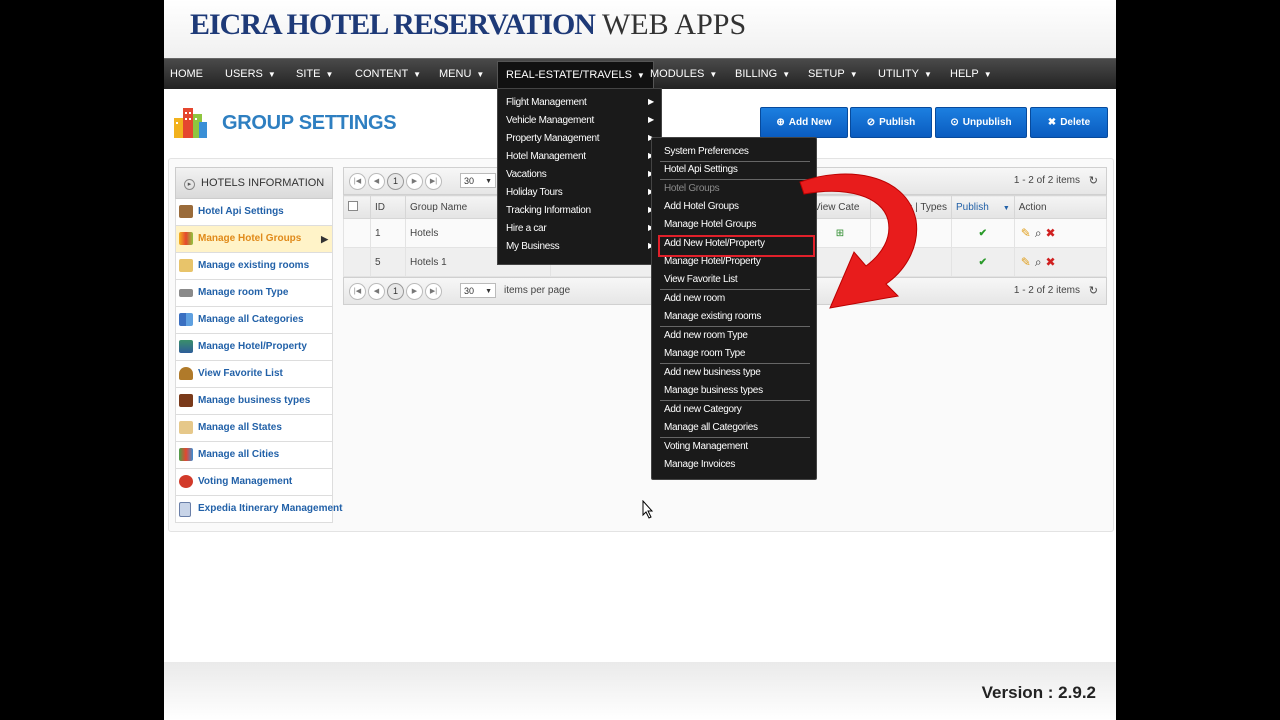 The width and height of the screenshot is (1280, 720). Describe the element at coordinates (713, 390) in the screenshot. I see `menu-item-manage-business-types: Manage business types` at that location.